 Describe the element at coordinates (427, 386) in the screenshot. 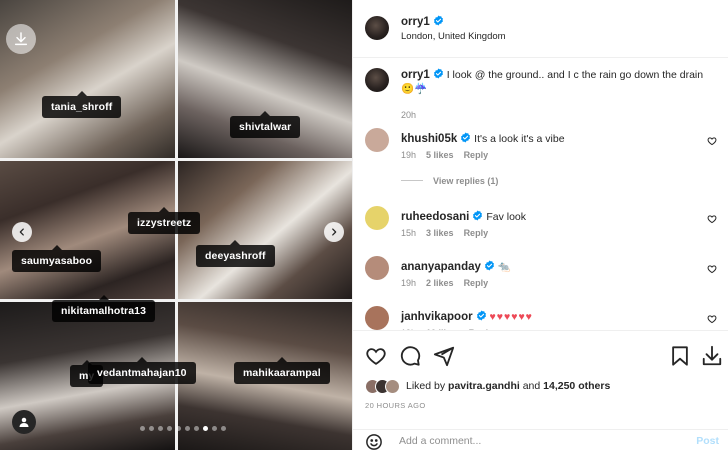

I see `liked-by-prefix: Liked by` at that location.